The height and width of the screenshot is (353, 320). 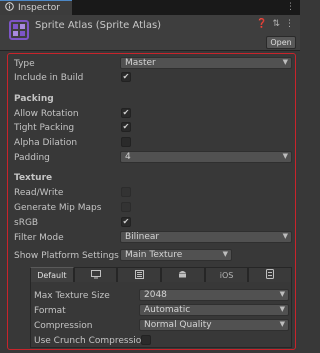 I want to click on filter-mode-value: Bilinear, so click(x=142, y=237).